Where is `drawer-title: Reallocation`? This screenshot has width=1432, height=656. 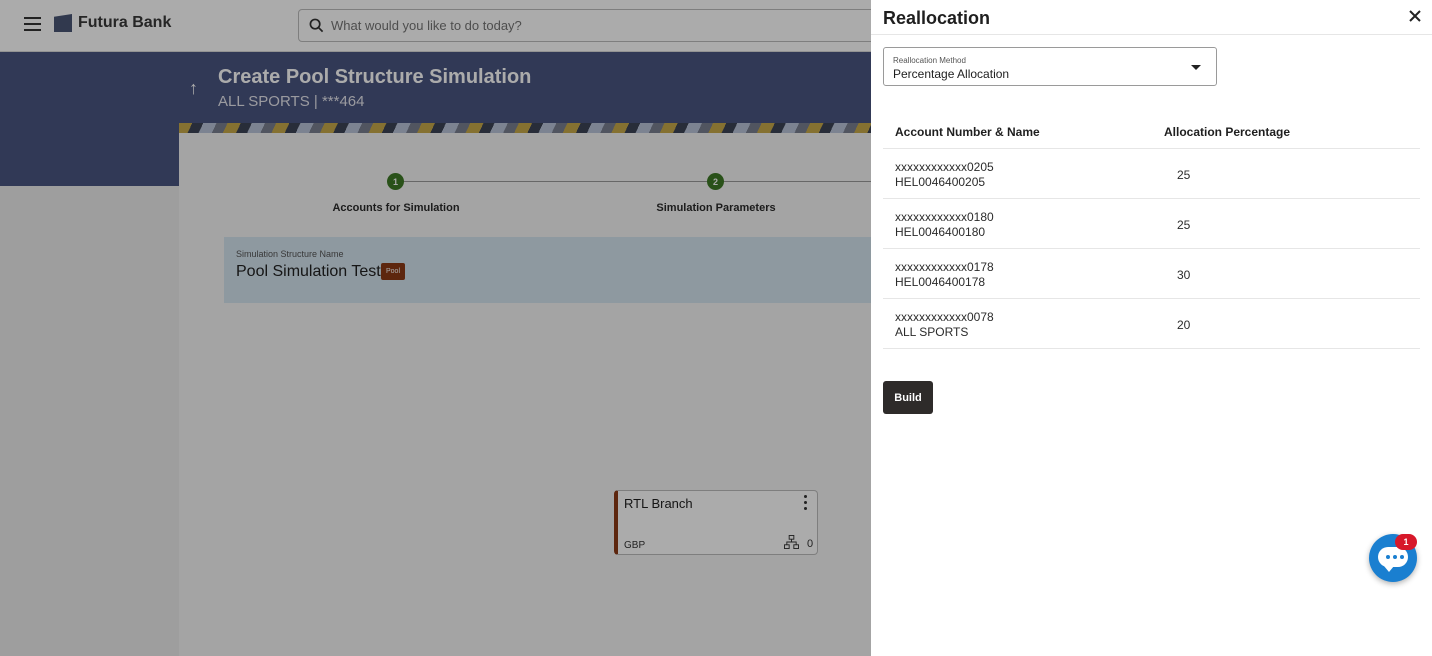 drawer-title: Reallocation is located at coordinates (937, 18).